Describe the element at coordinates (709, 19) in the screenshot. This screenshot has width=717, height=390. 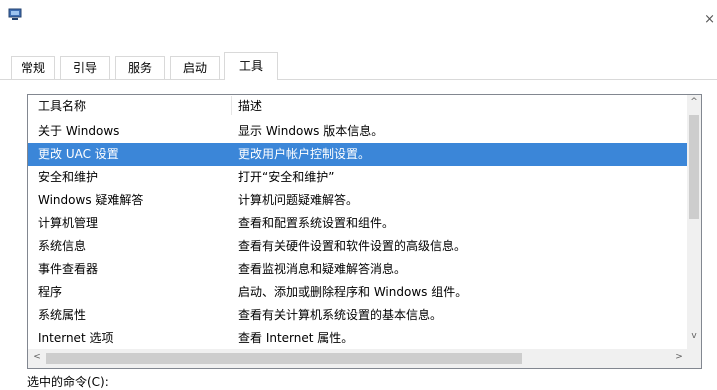
I see `close-icon: ×` at that location.